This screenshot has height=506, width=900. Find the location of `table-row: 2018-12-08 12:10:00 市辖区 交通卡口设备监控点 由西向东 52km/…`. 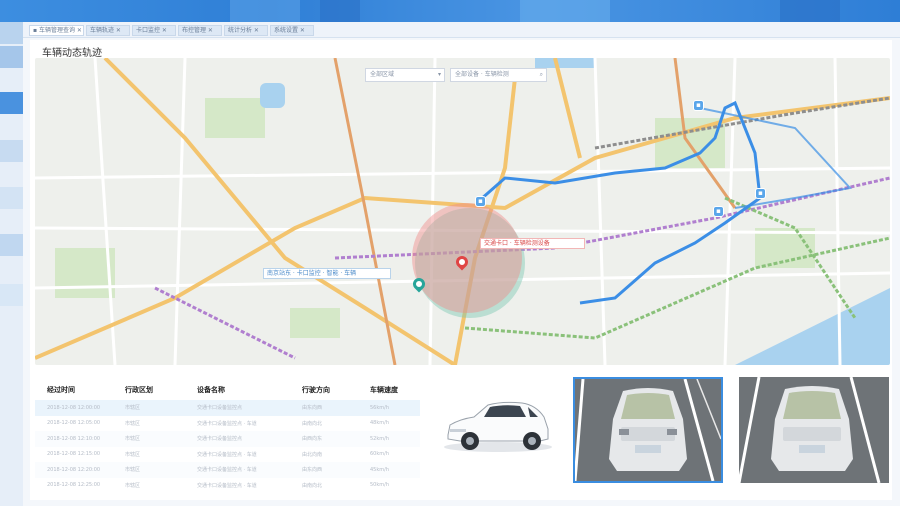

table-row: 2018-12-08 12:10:00 市辖区 交通卡口设备监控点 由西向东 52km/… is located at coordinates (227, 439).